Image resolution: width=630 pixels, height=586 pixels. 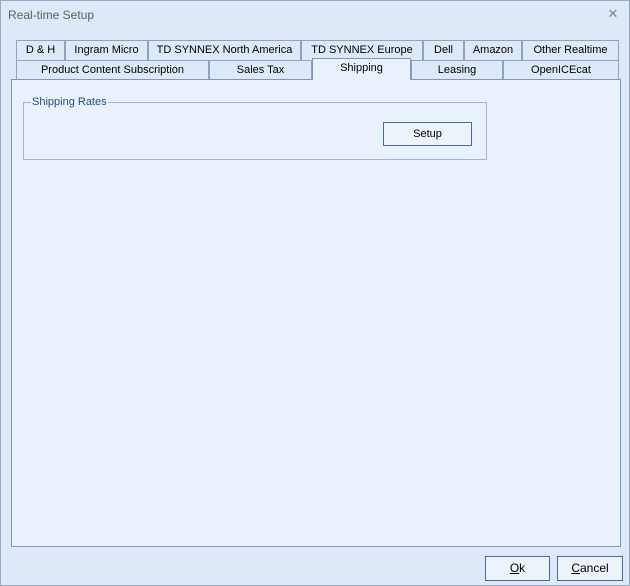 What do you see at coordinates (224, 50) in the screenshot?
I see `tab-td-synnex-north-america: TD SYNNEX North America` at bounding box center [224, 50].